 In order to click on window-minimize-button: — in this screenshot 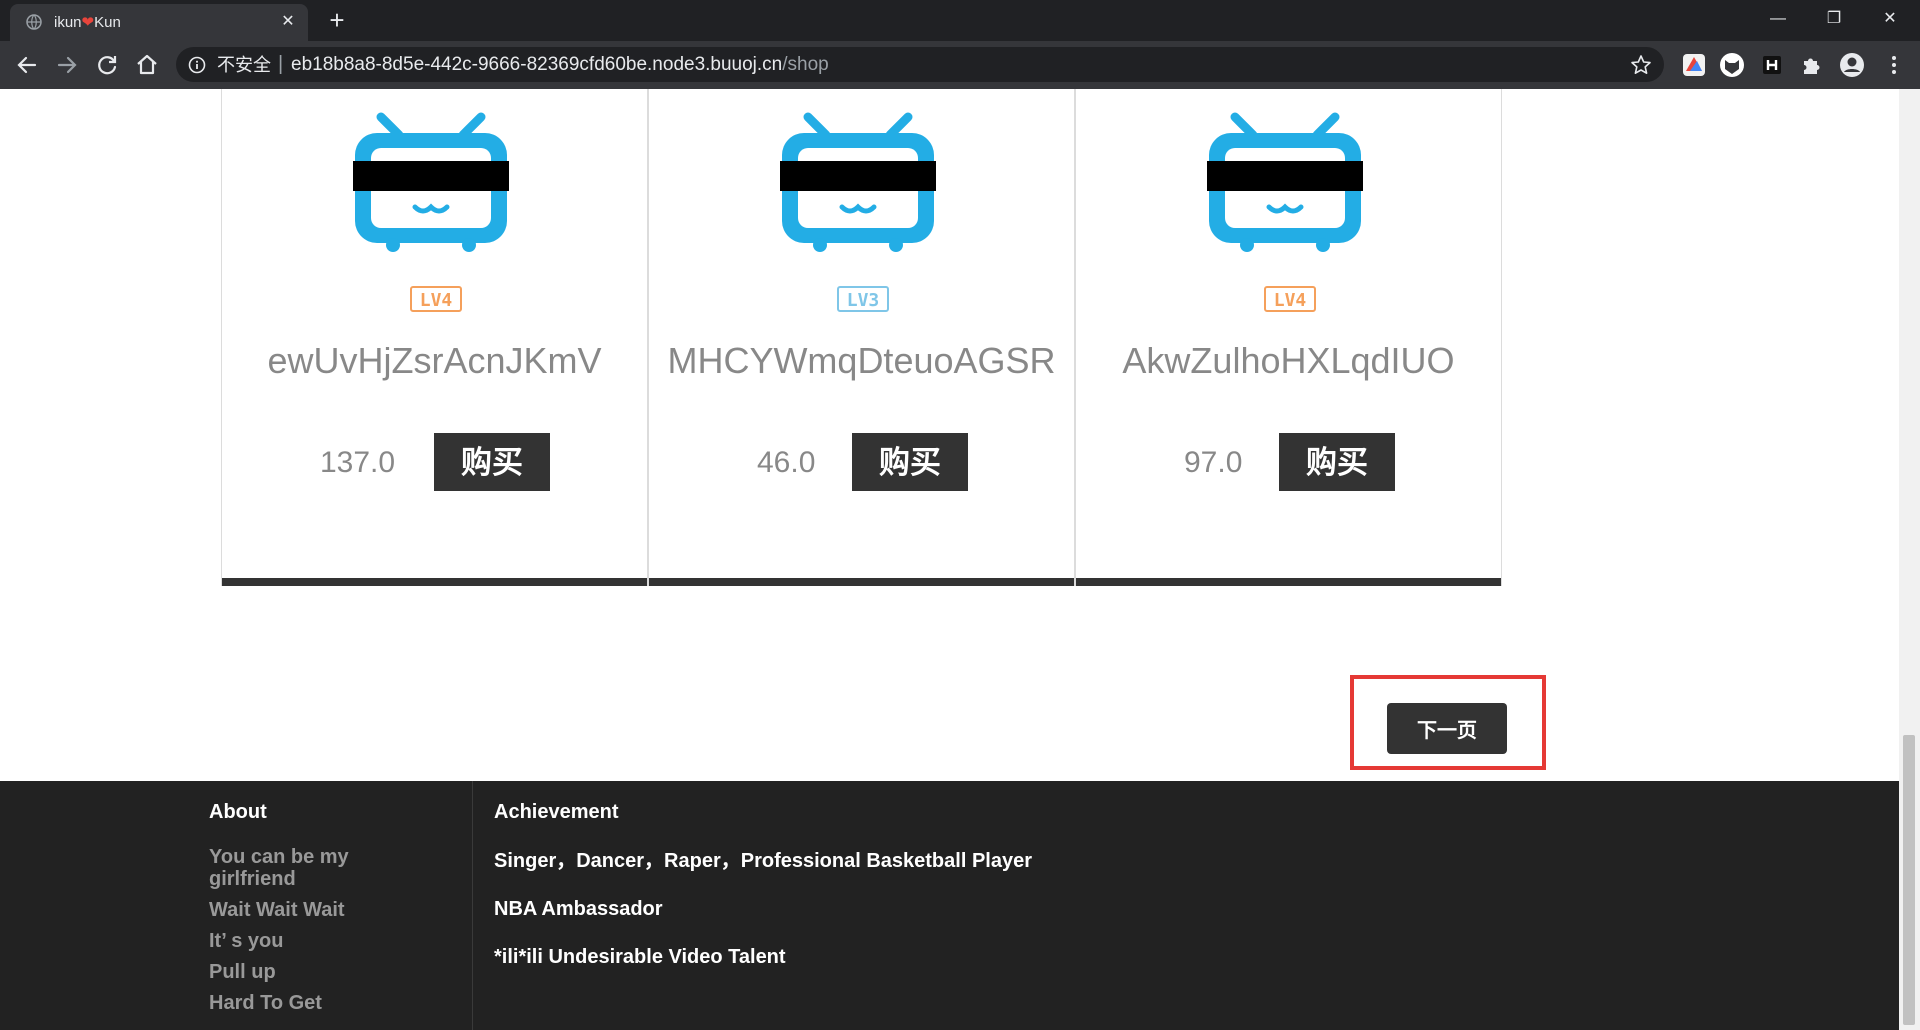, I will do `click(1778, 19)`.